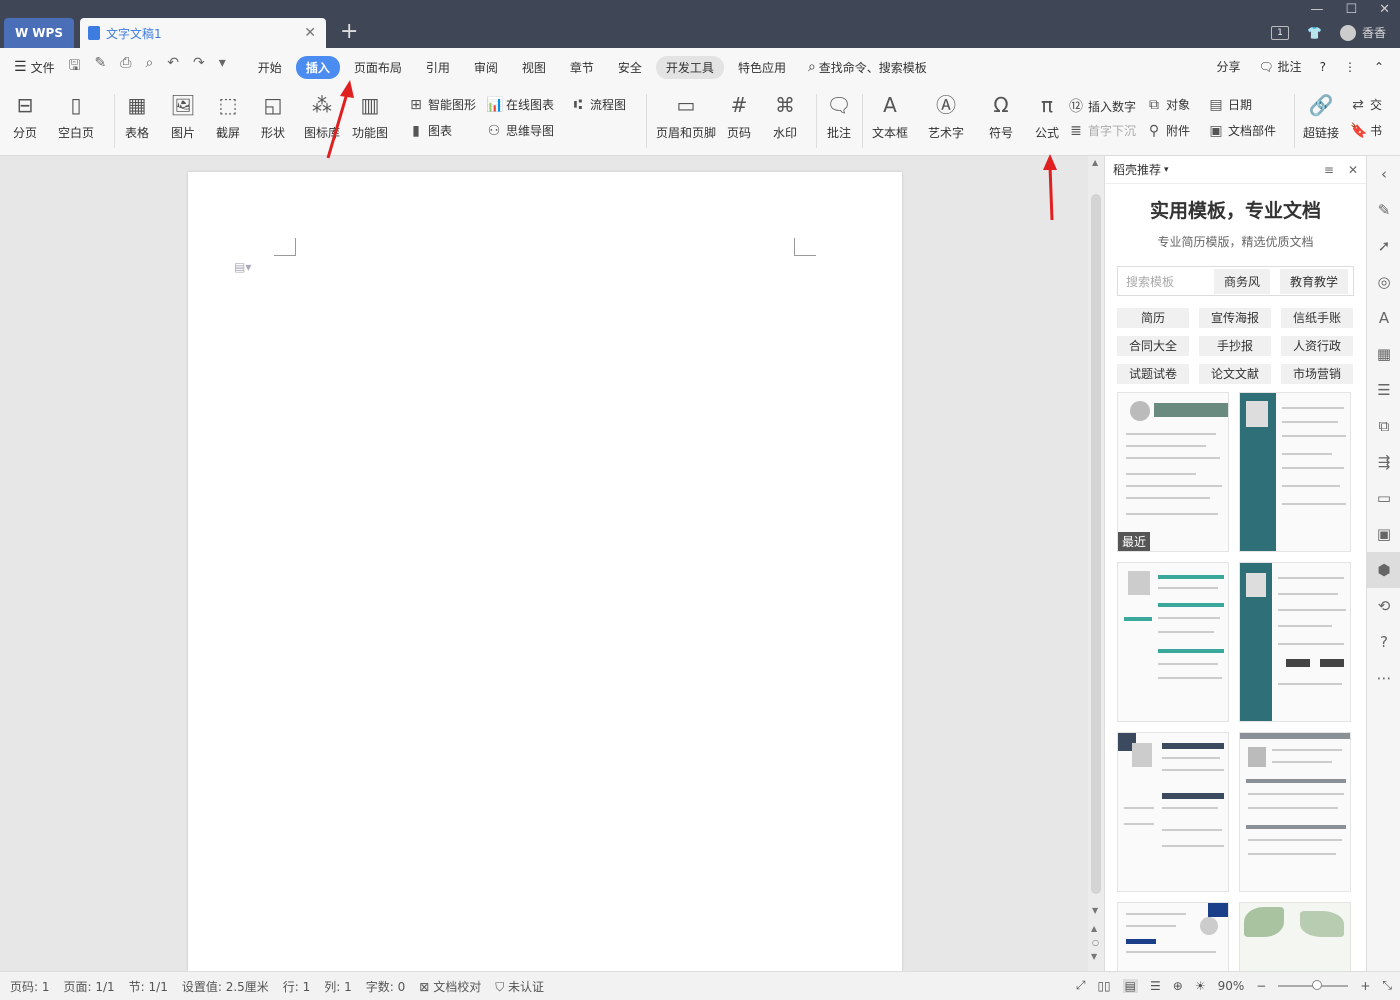  What do you see at coordinates (839, 116) in the screenshot?
I see `comment-button: 🗨 批注` at bounding box center [839, 116].